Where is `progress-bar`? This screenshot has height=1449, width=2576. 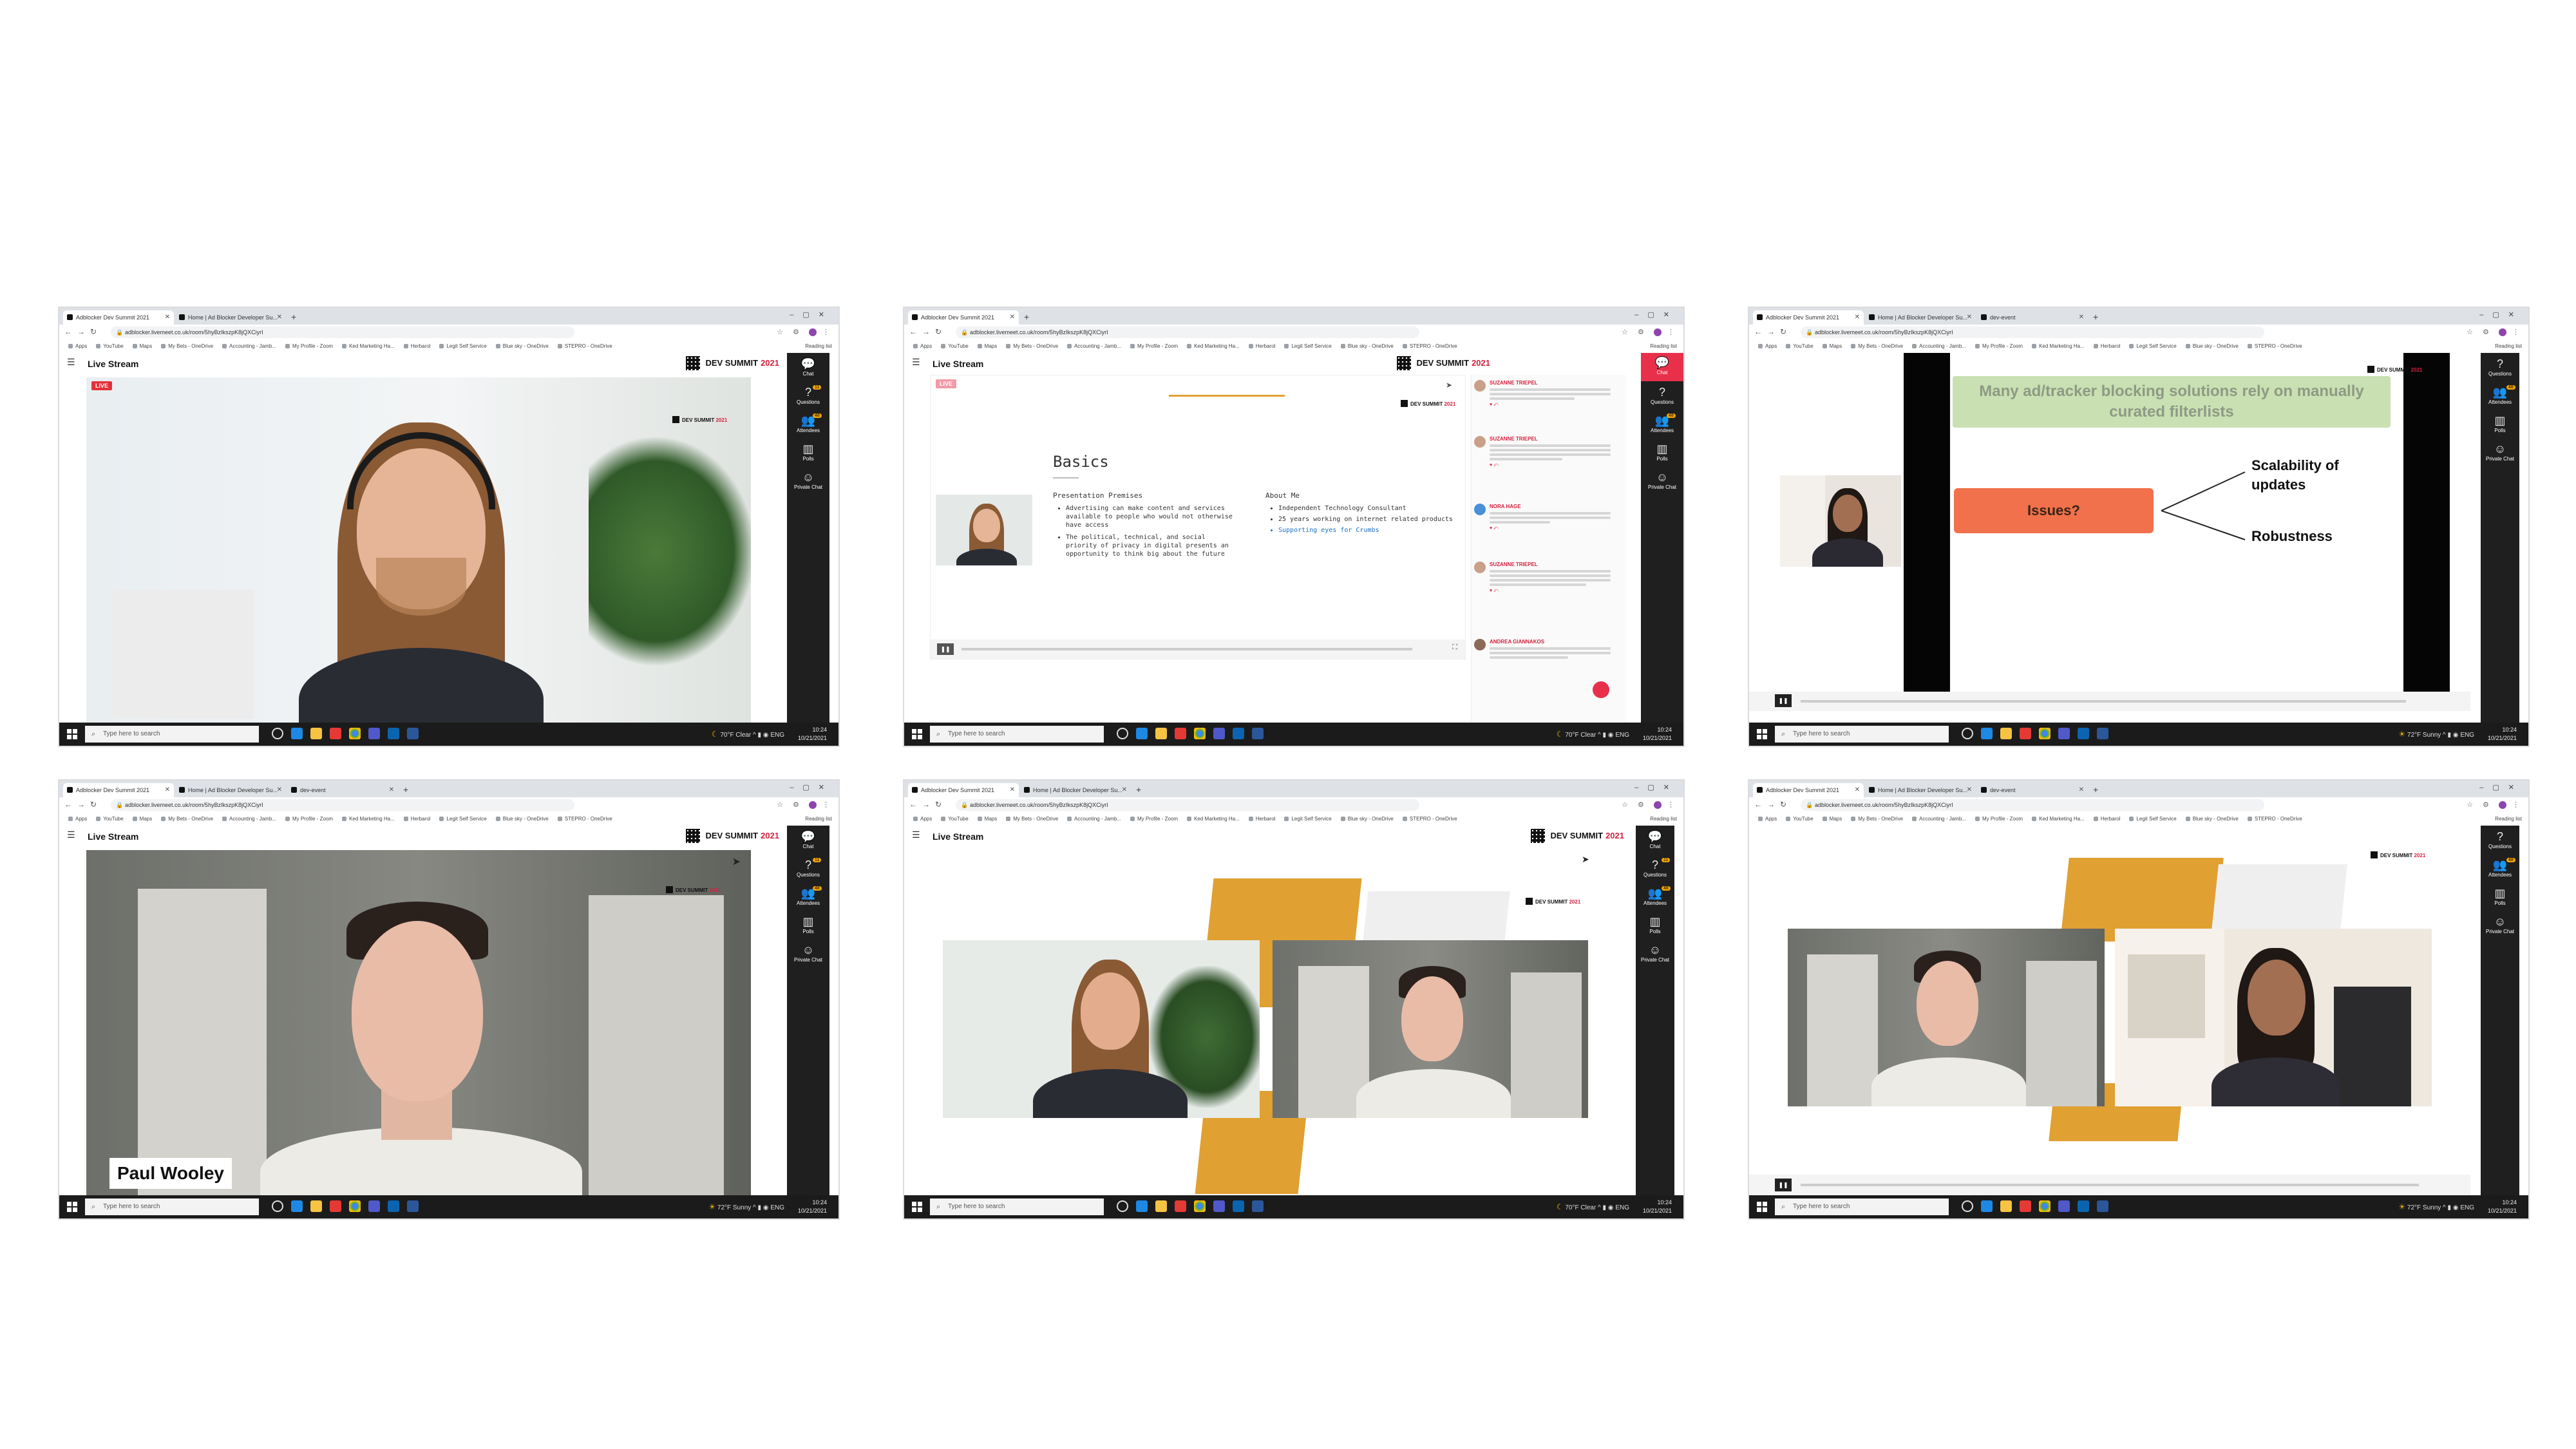
progress-bar is located at coordinates (2103, 701).